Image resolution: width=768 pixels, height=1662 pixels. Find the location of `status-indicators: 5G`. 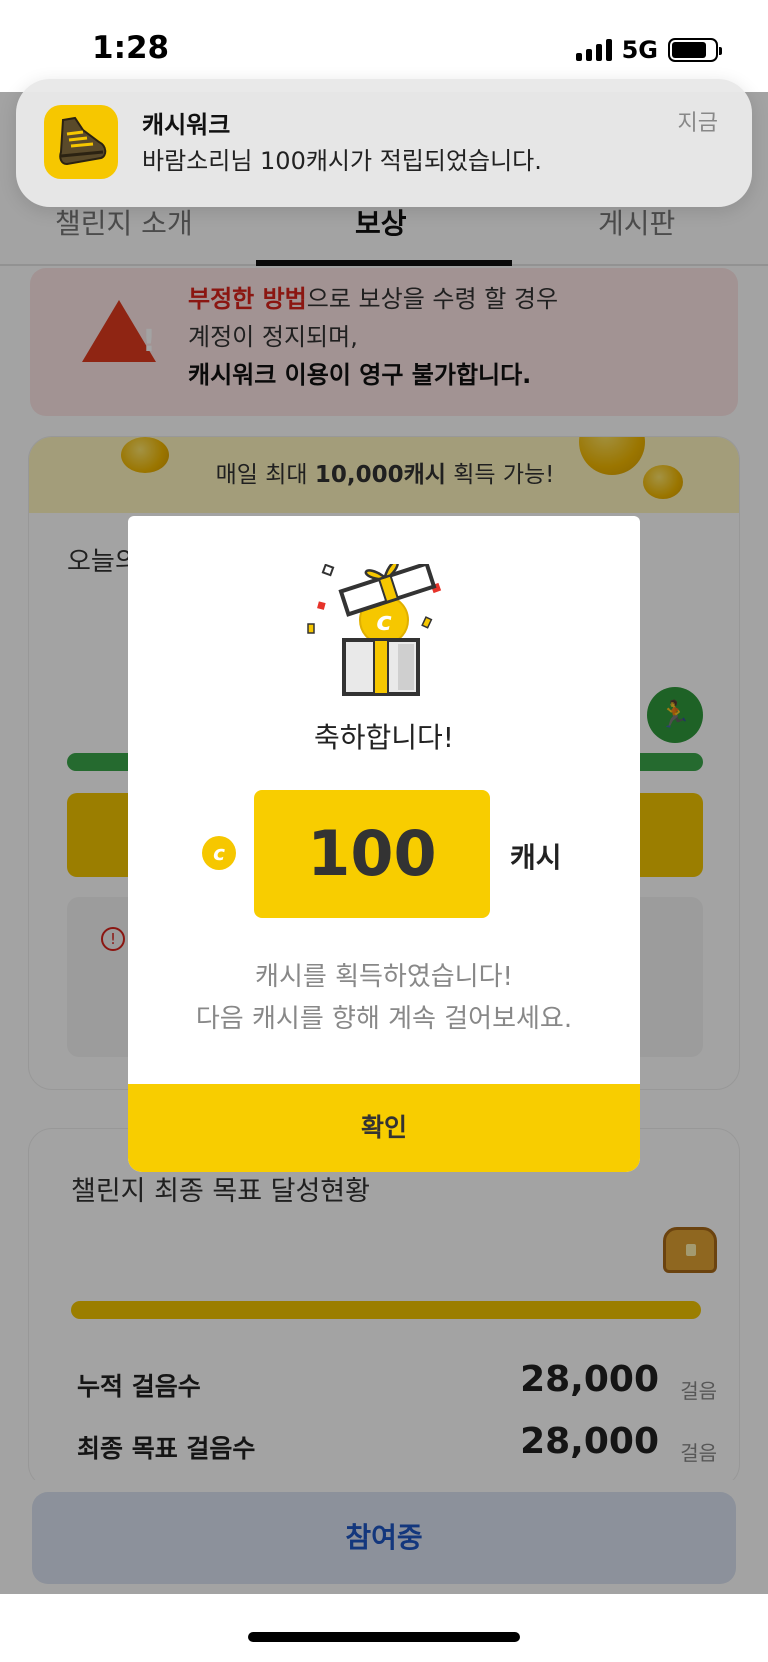

status-indicators: 5G is located at coordinates (648, 50).